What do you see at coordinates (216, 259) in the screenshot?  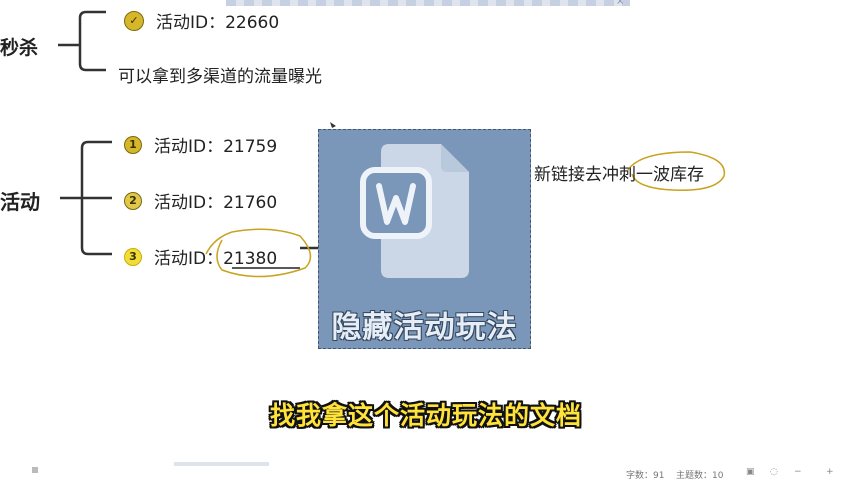 I see `leaf-text: 活动ID：21380` at bounding box center [216, 259].